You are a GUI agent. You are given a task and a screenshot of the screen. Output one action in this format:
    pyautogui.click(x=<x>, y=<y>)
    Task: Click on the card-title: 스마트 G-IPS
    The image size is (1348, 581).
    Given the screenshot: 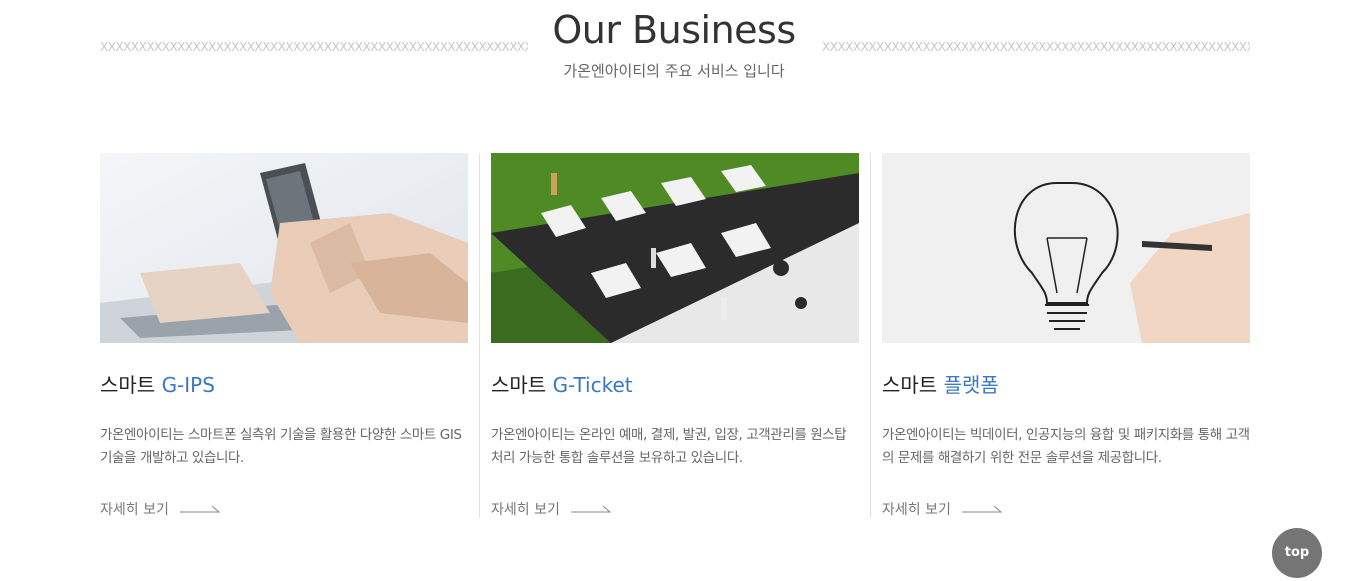 What is the action you would take?
    pyautogui.click(x=157, y=383)
    